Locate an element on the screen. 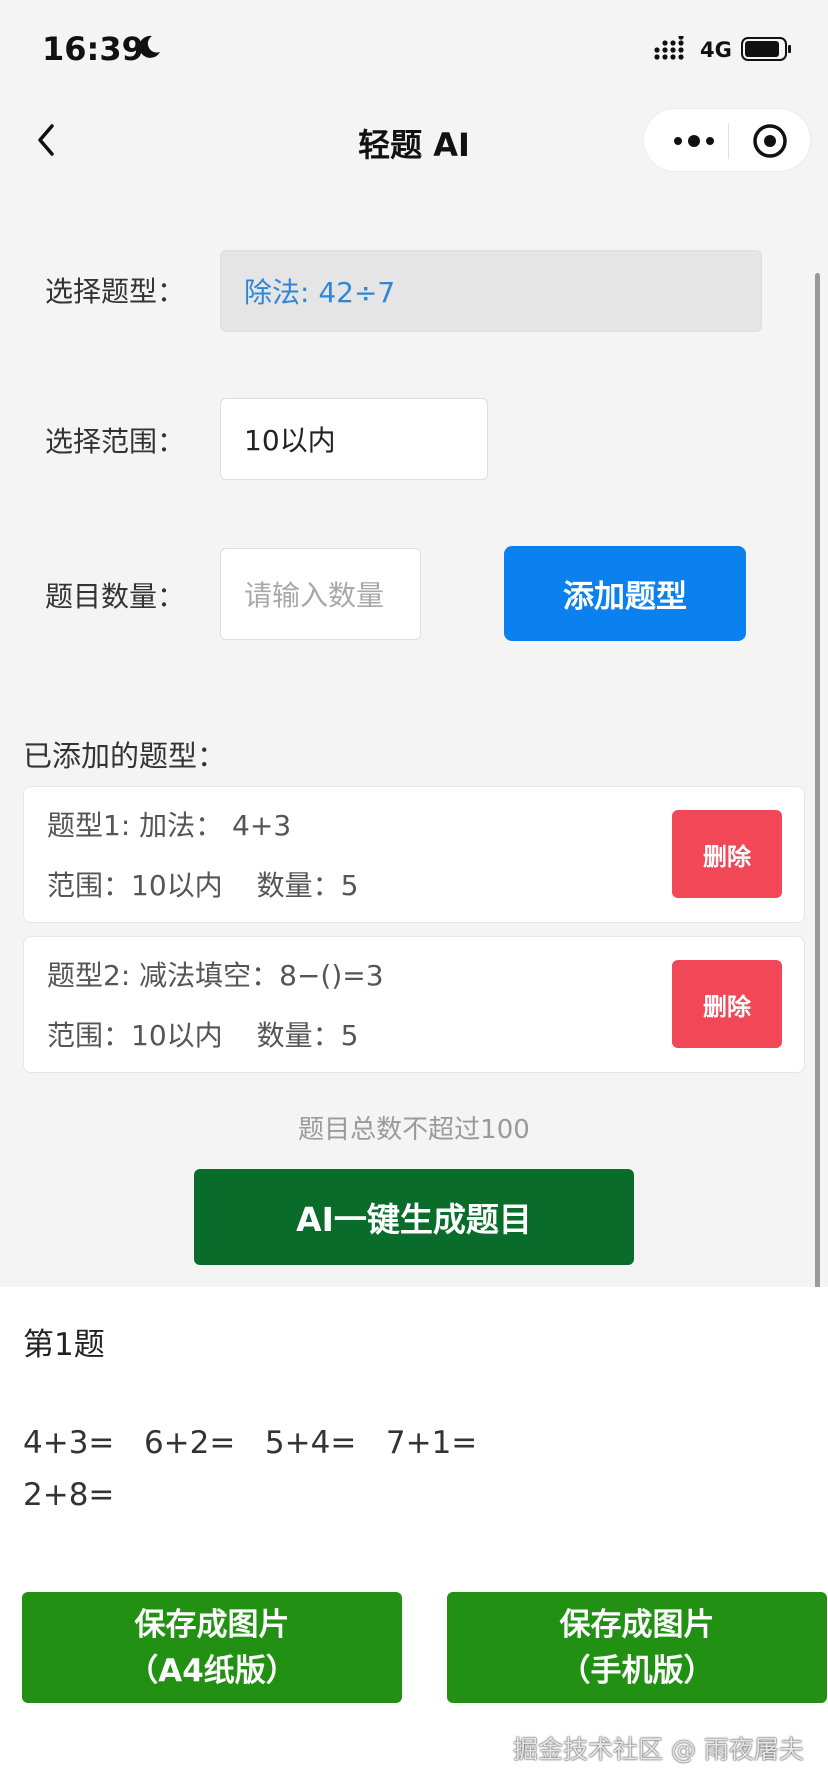 This screenshot has height=1792, width=828. moon-icon is located at coordinates (149, 46).